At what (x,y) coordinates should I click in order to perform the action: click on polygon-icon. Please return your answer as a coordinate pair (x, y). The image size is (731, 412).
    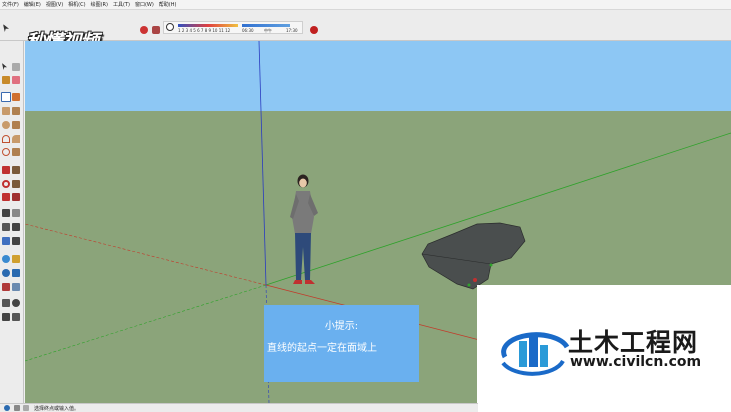
    Looking at the image, I should click on (16, 125).